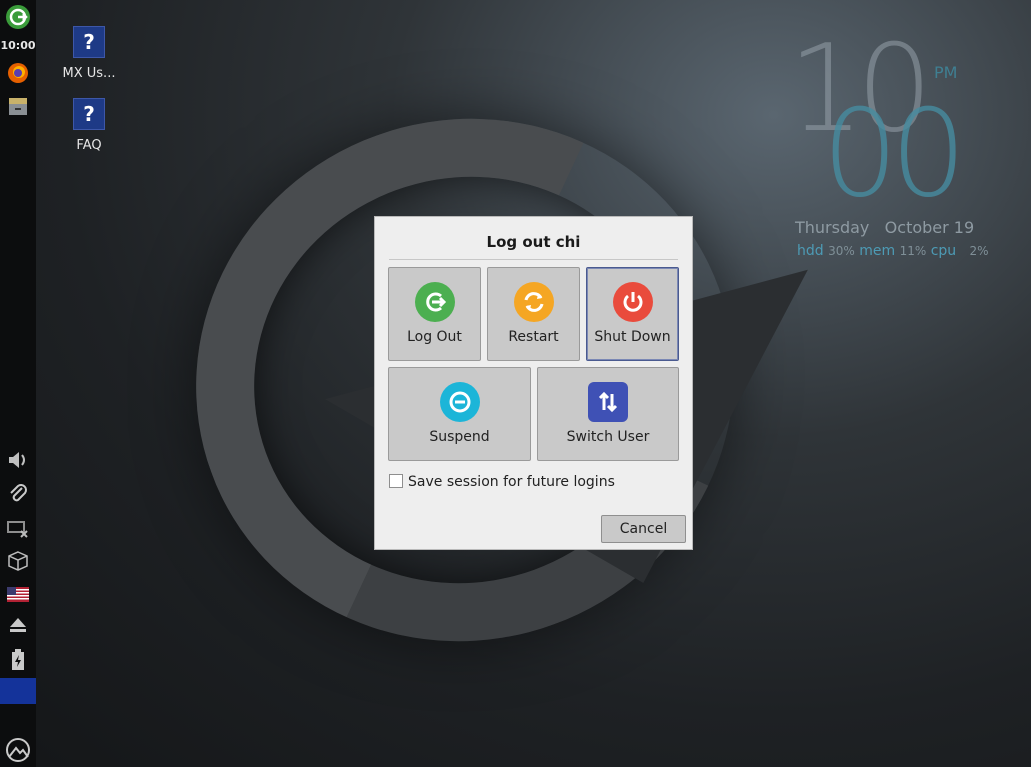 The height and width of the screenshot is (767, 1031). I want to click on conky-hdd-label: hdd, so click(810, 251).